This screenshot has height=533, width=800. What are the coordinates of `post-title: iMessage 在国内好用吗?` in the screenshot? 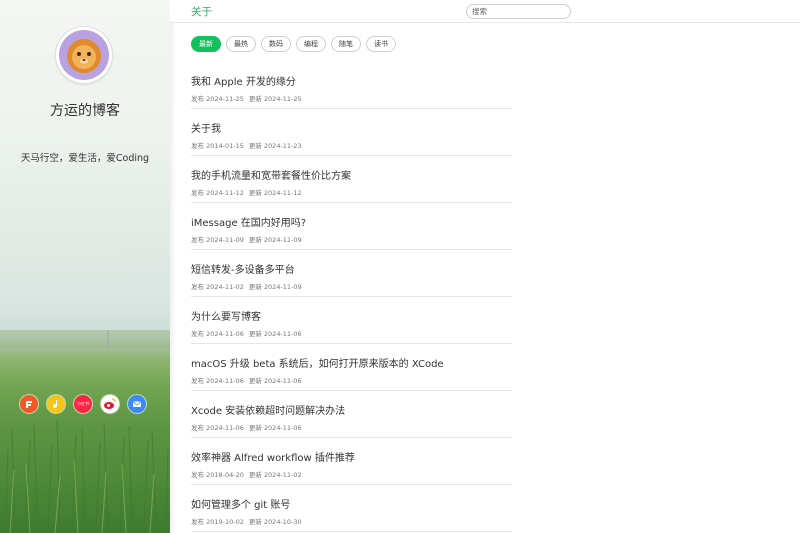 It's located at (248, 221).